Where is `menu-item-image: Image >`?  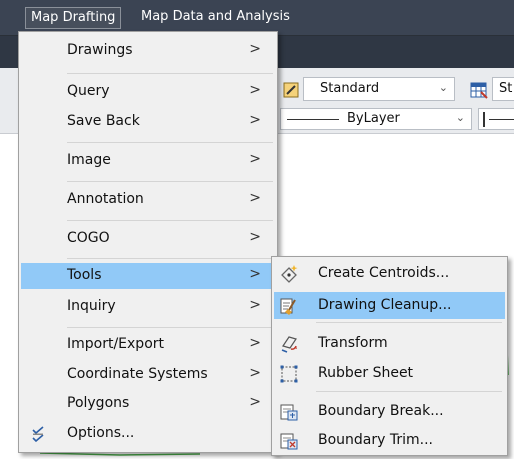 menu-item-image: Image > is located at coordinates (148, 161).